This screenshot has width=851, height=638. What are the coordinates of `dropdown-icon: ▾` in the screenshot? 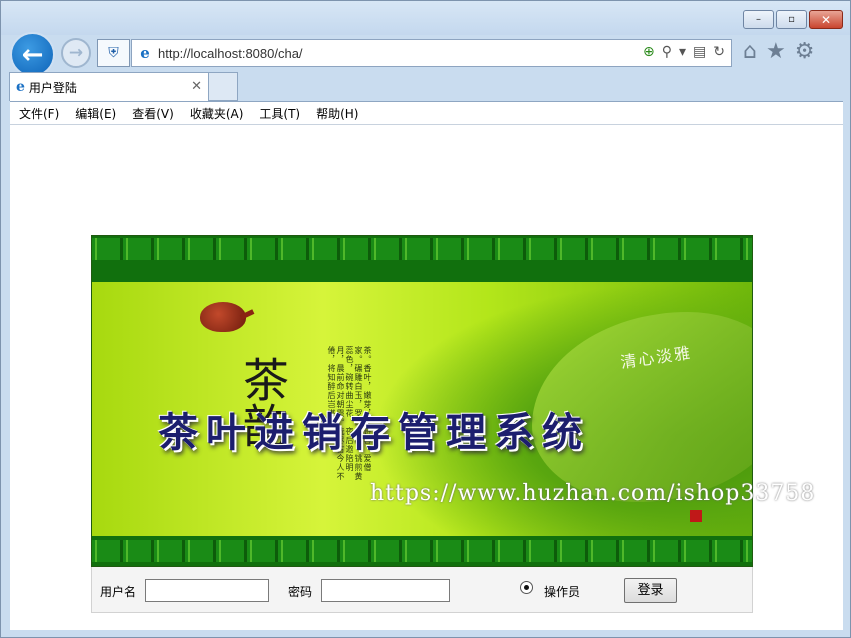 It's located at (682, 52).